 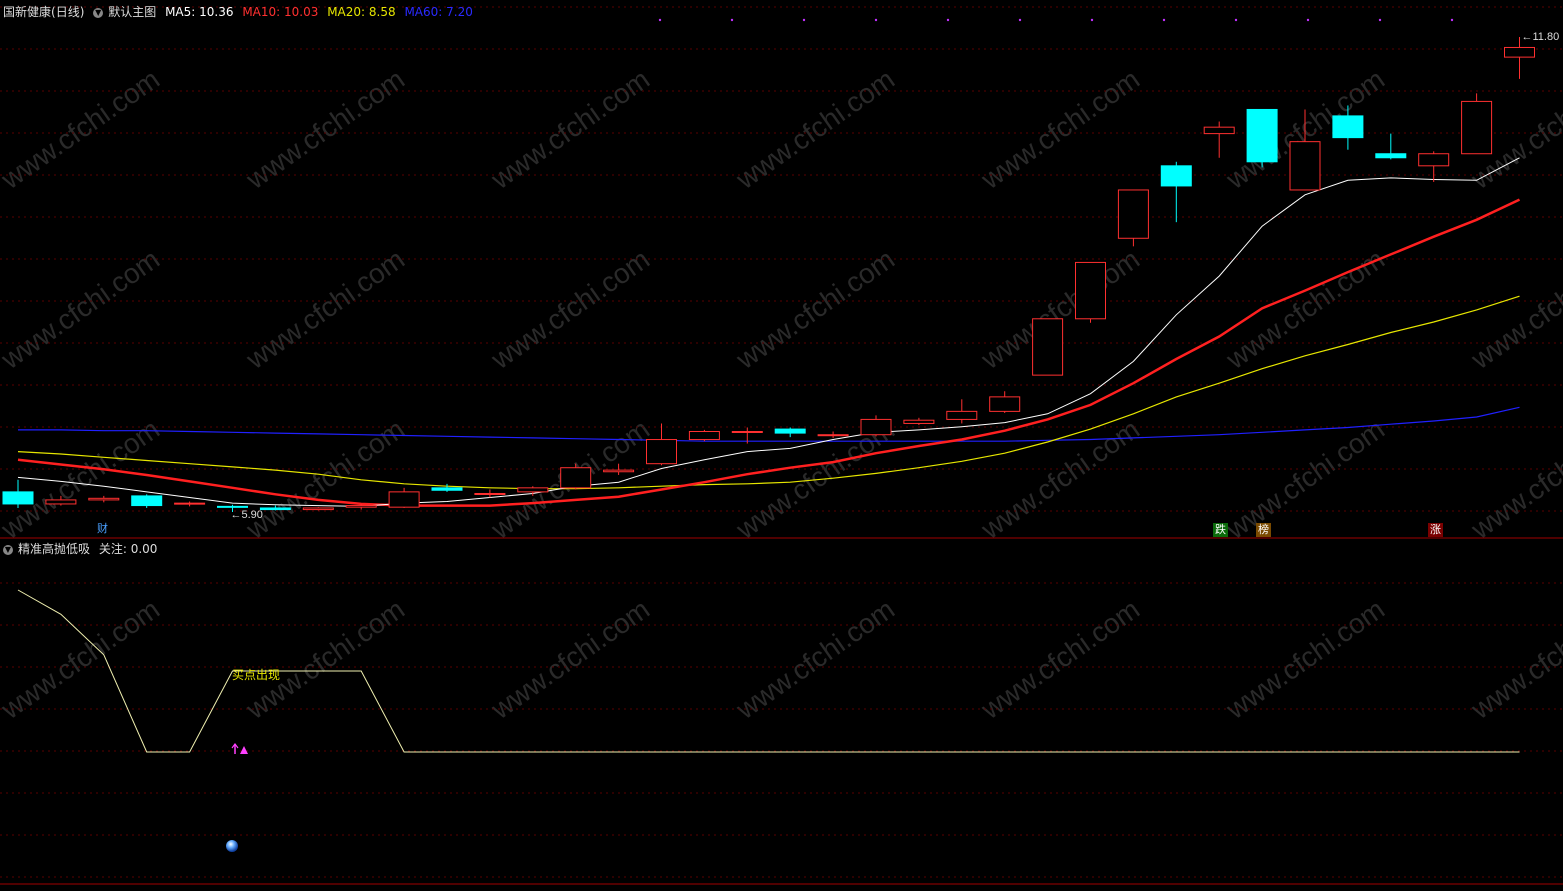 What do you see at coordinates (1541, 37) in the screenshot?
I see `high-price-label: ←11.80` at bounding box center [1541, 37].